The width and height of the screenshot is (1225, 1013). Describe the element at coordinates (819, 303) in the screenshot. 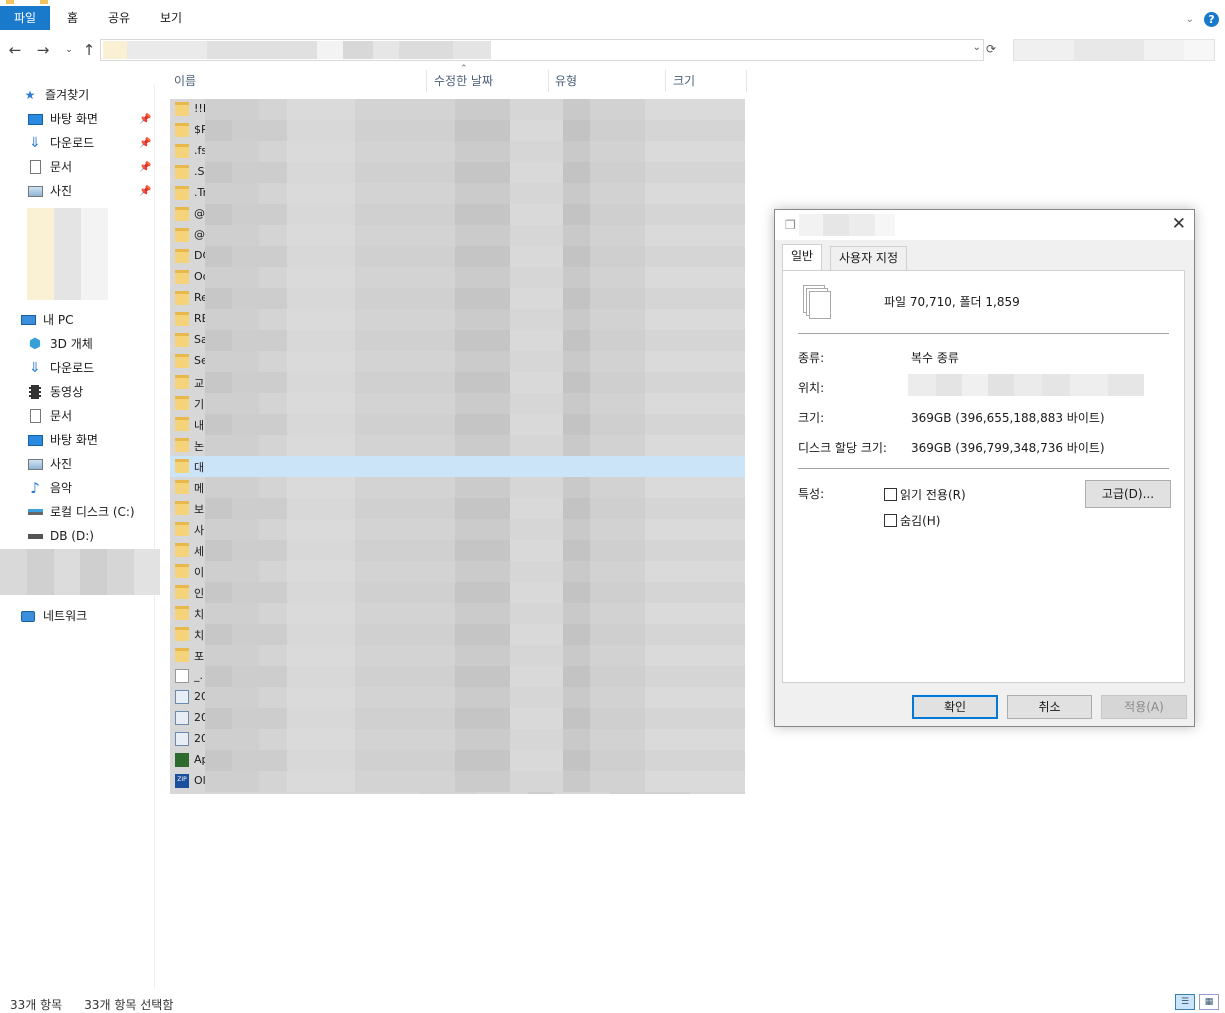

I see `multiple-files-icon` at that location.